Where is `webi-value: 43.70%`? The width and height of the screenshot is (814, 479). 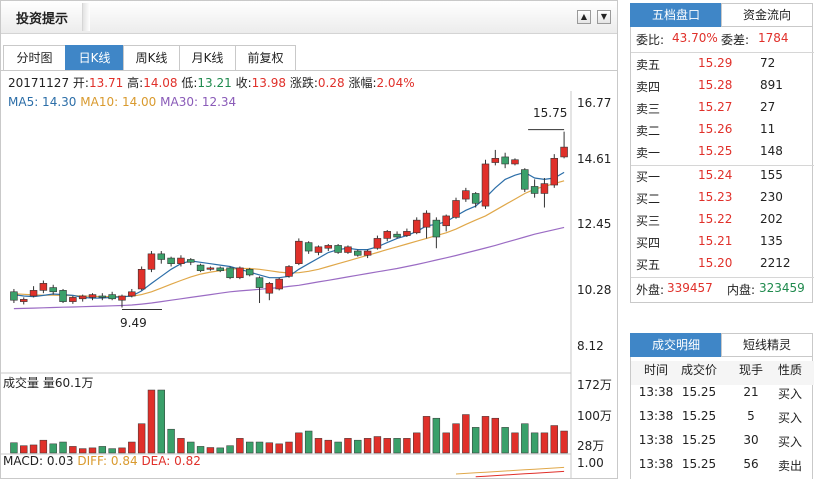
webi-value: 43.70% is located at coordinates (695, 38).